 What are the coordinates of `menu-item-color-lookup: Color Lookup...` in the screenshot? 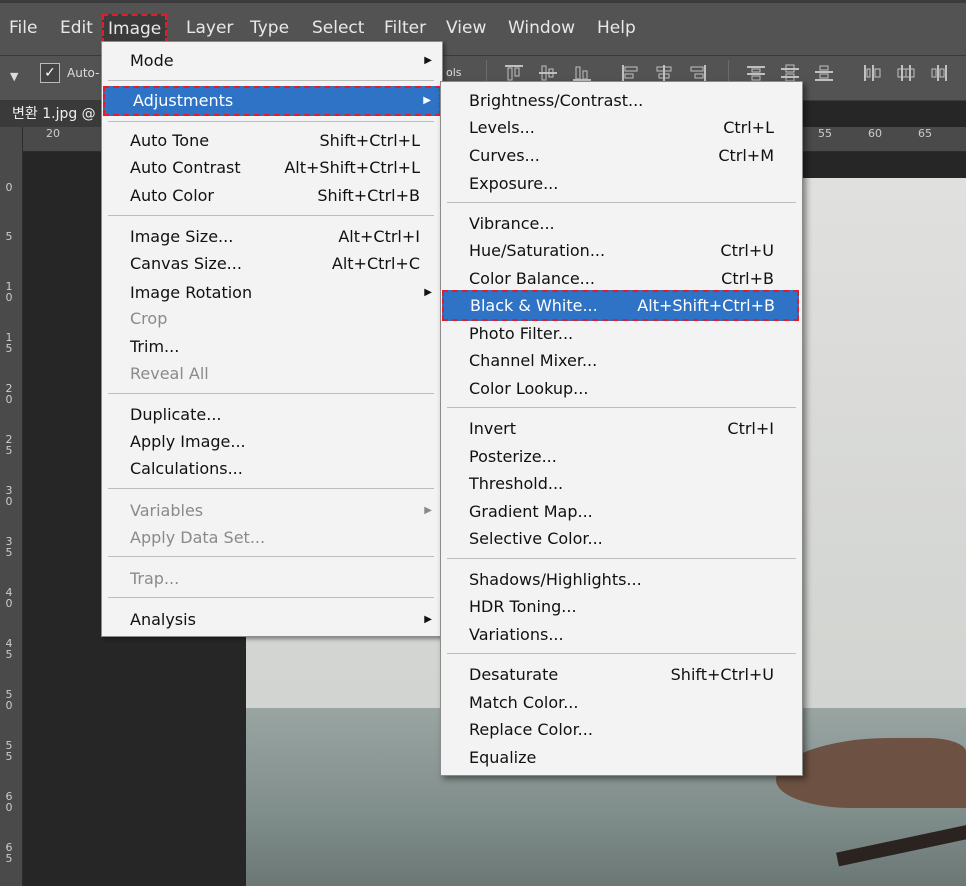 It's located at (620, 388).